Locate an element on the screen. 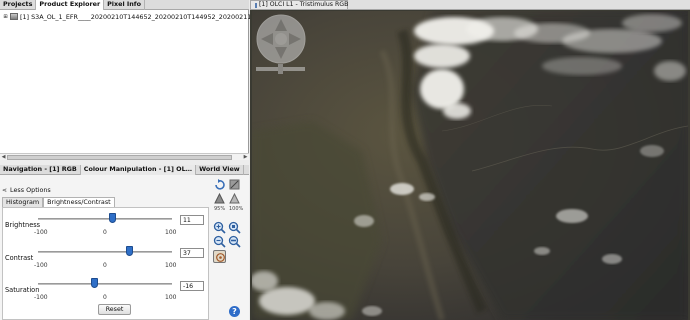 The width and height of the screenshot is (690, 320). brightness-slider-thumb is located at coordinates (112, 218).